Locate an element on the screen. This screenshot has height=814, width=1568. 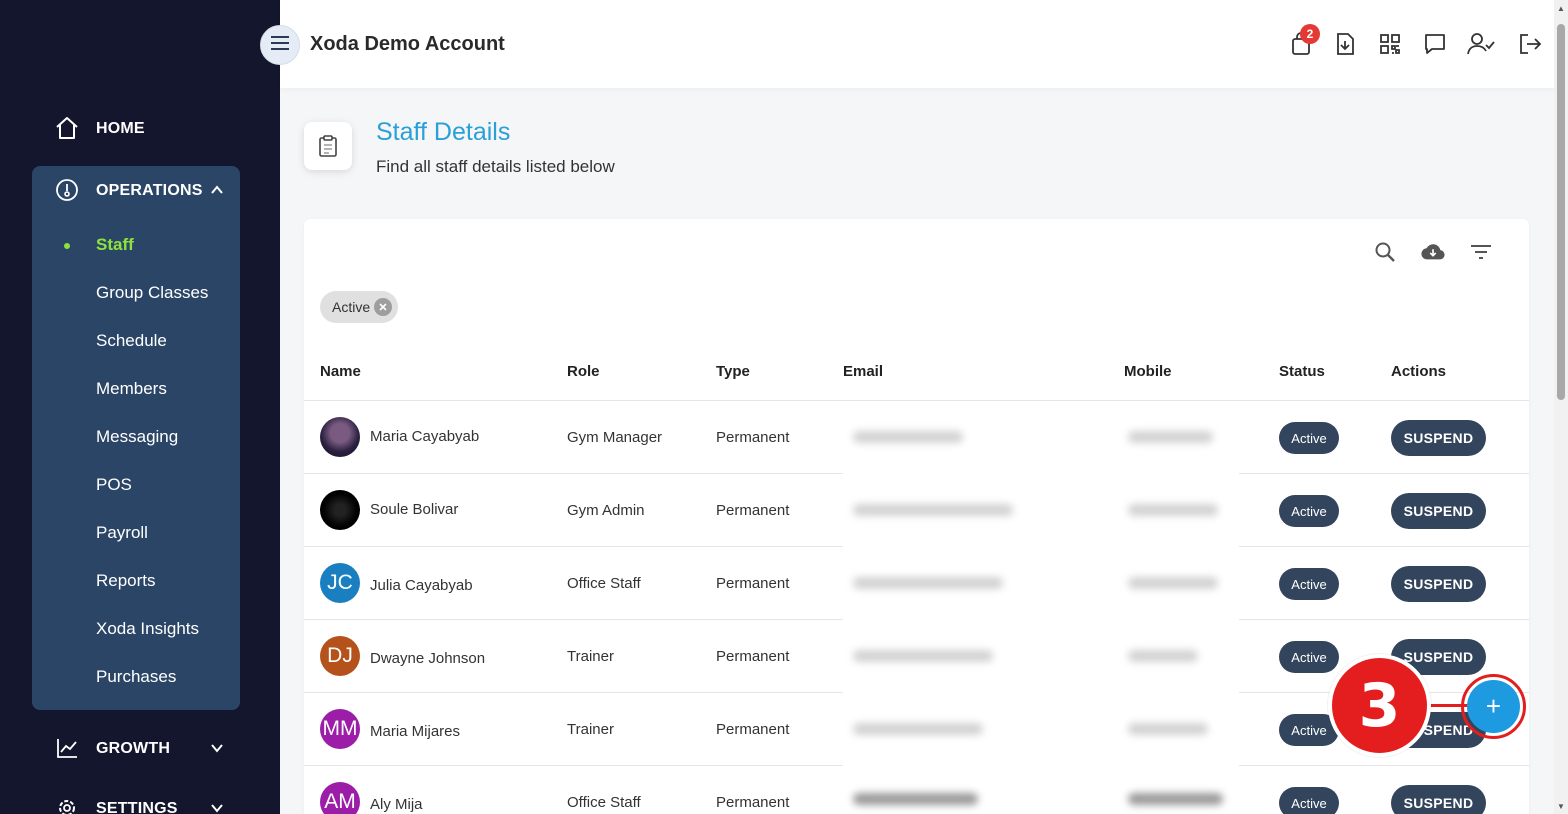
staff-role: Gym Manager is located at coordinates (615, 437).